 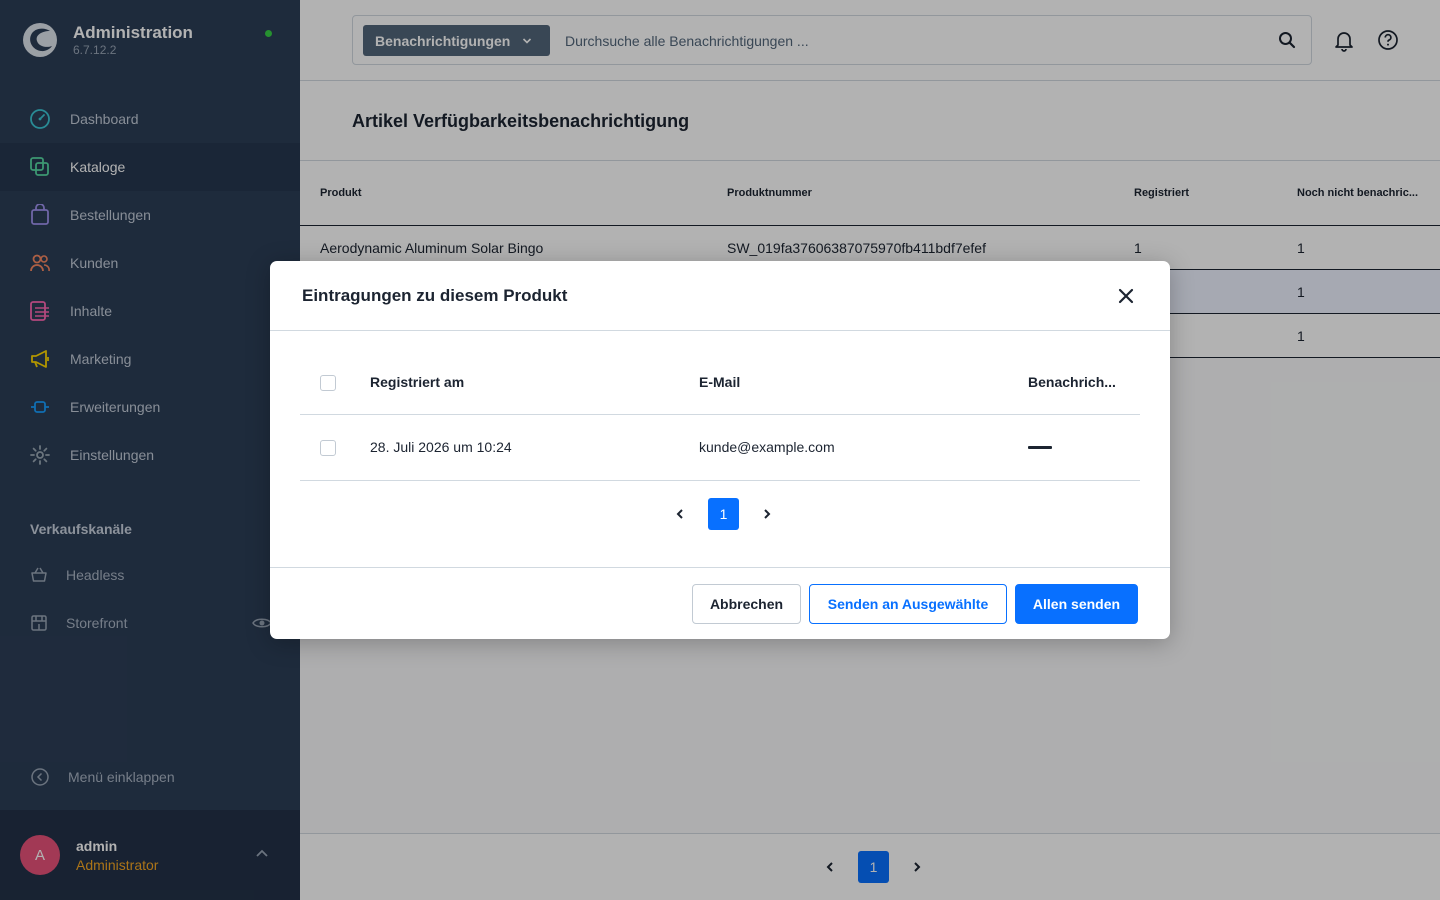 What do you see at coordinates (441, 447) in the screenshot?
I see `registered-at: 28. Juli 2026 um 10:24` at bounding box center [441, 447].